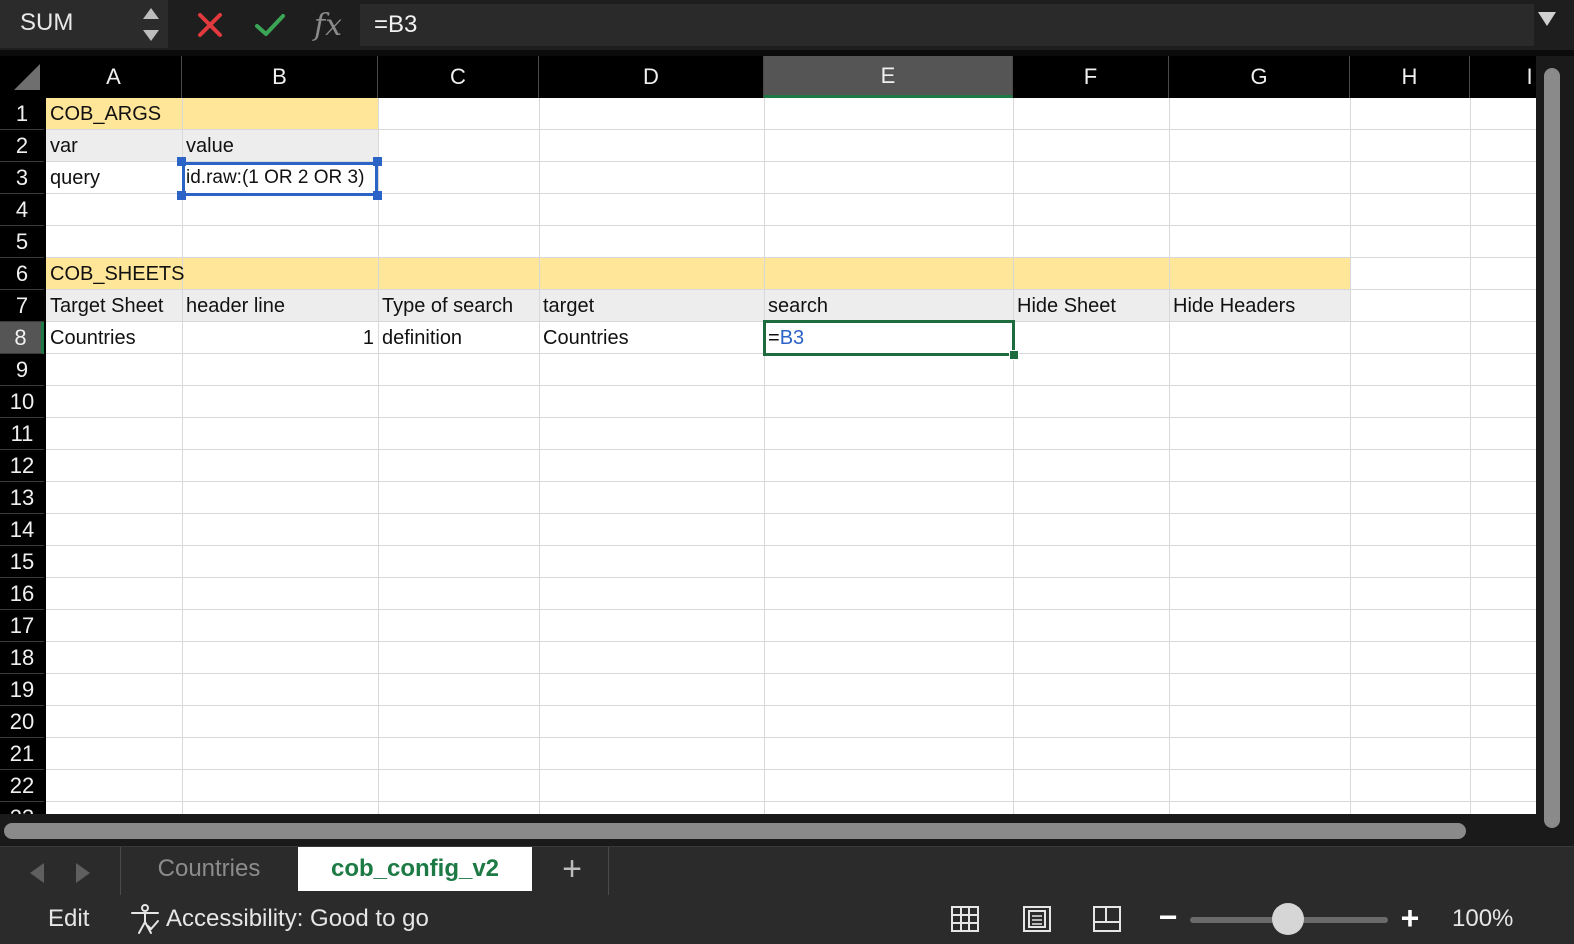 This screenshot has width=1574, height=944. What do you see at coordinates (23, 77) in the screenshot?
I see `select-all-button` at bounding box center [23, 77].